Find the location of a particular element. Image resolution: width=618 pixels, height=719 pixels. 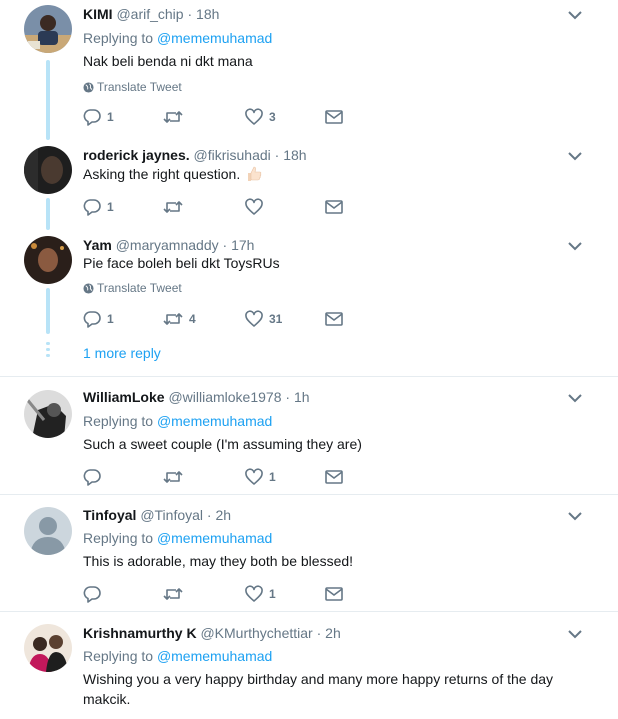

tweet-header: KIMI @arif_chip · 18h is located at coordinates (151, 14).